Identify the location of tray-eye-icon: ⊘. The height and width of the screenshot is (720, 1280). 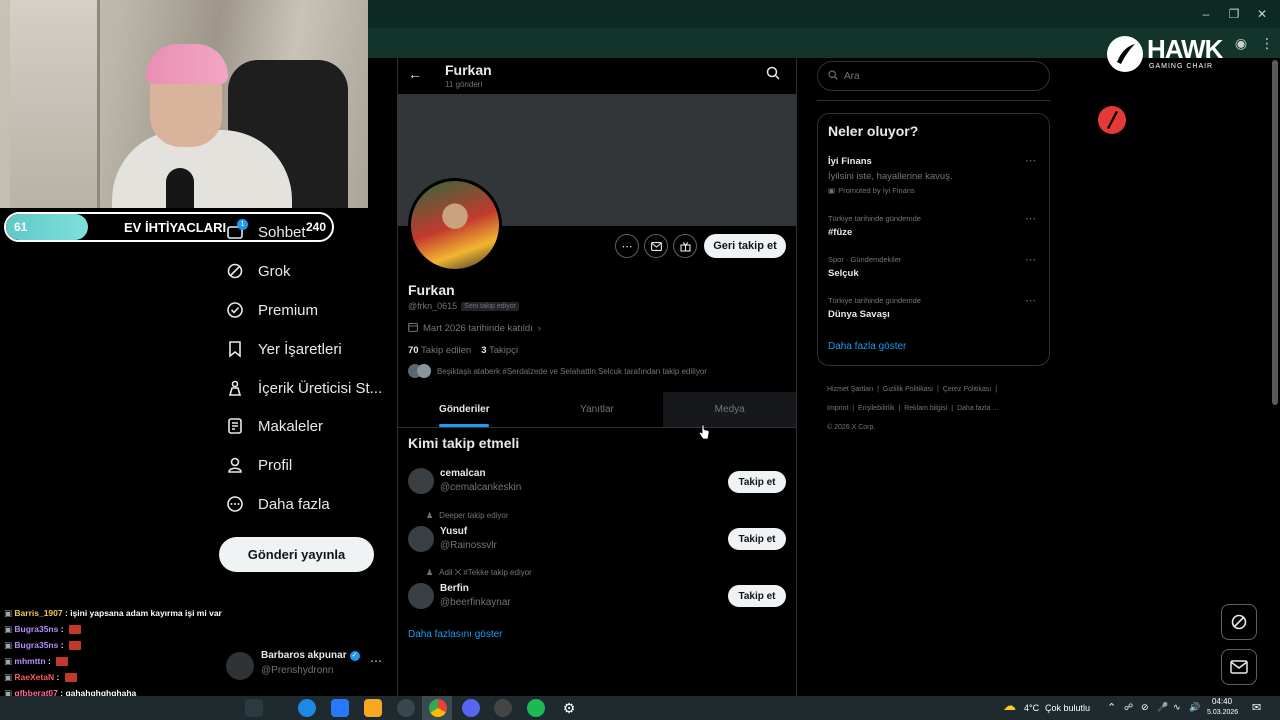
(1145, 707).